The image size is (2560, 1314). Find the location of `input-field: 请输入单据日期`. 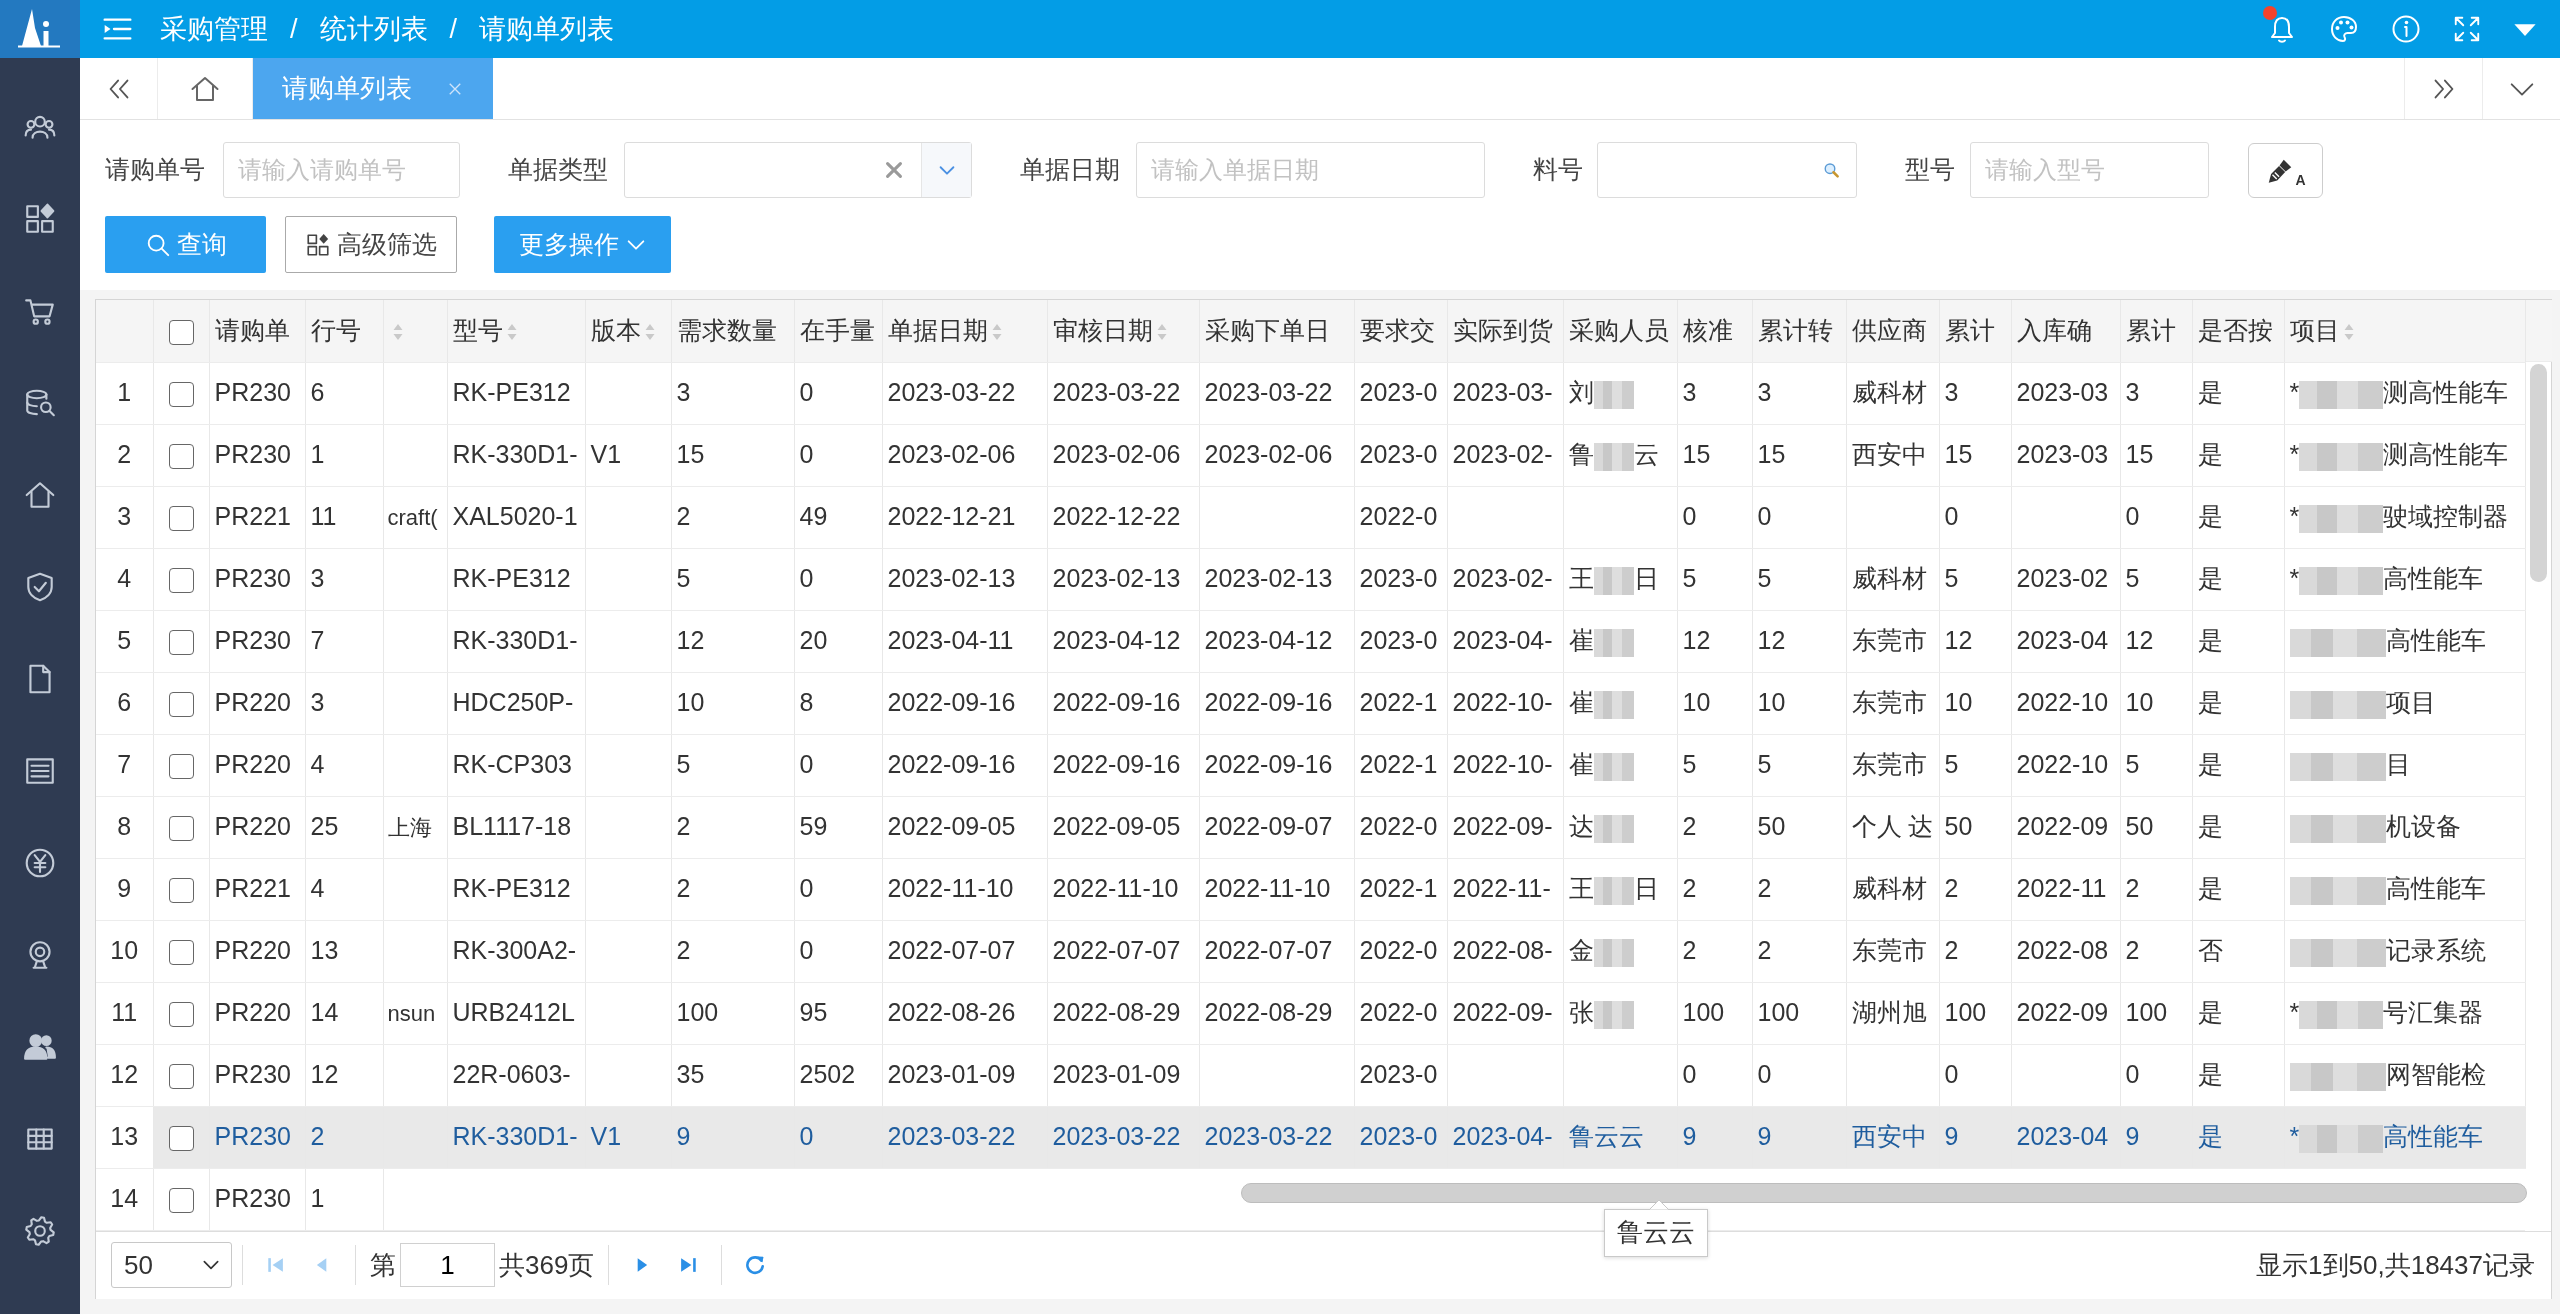

input-field: 请输入单据日期 is located at coordinates (1310, 170).